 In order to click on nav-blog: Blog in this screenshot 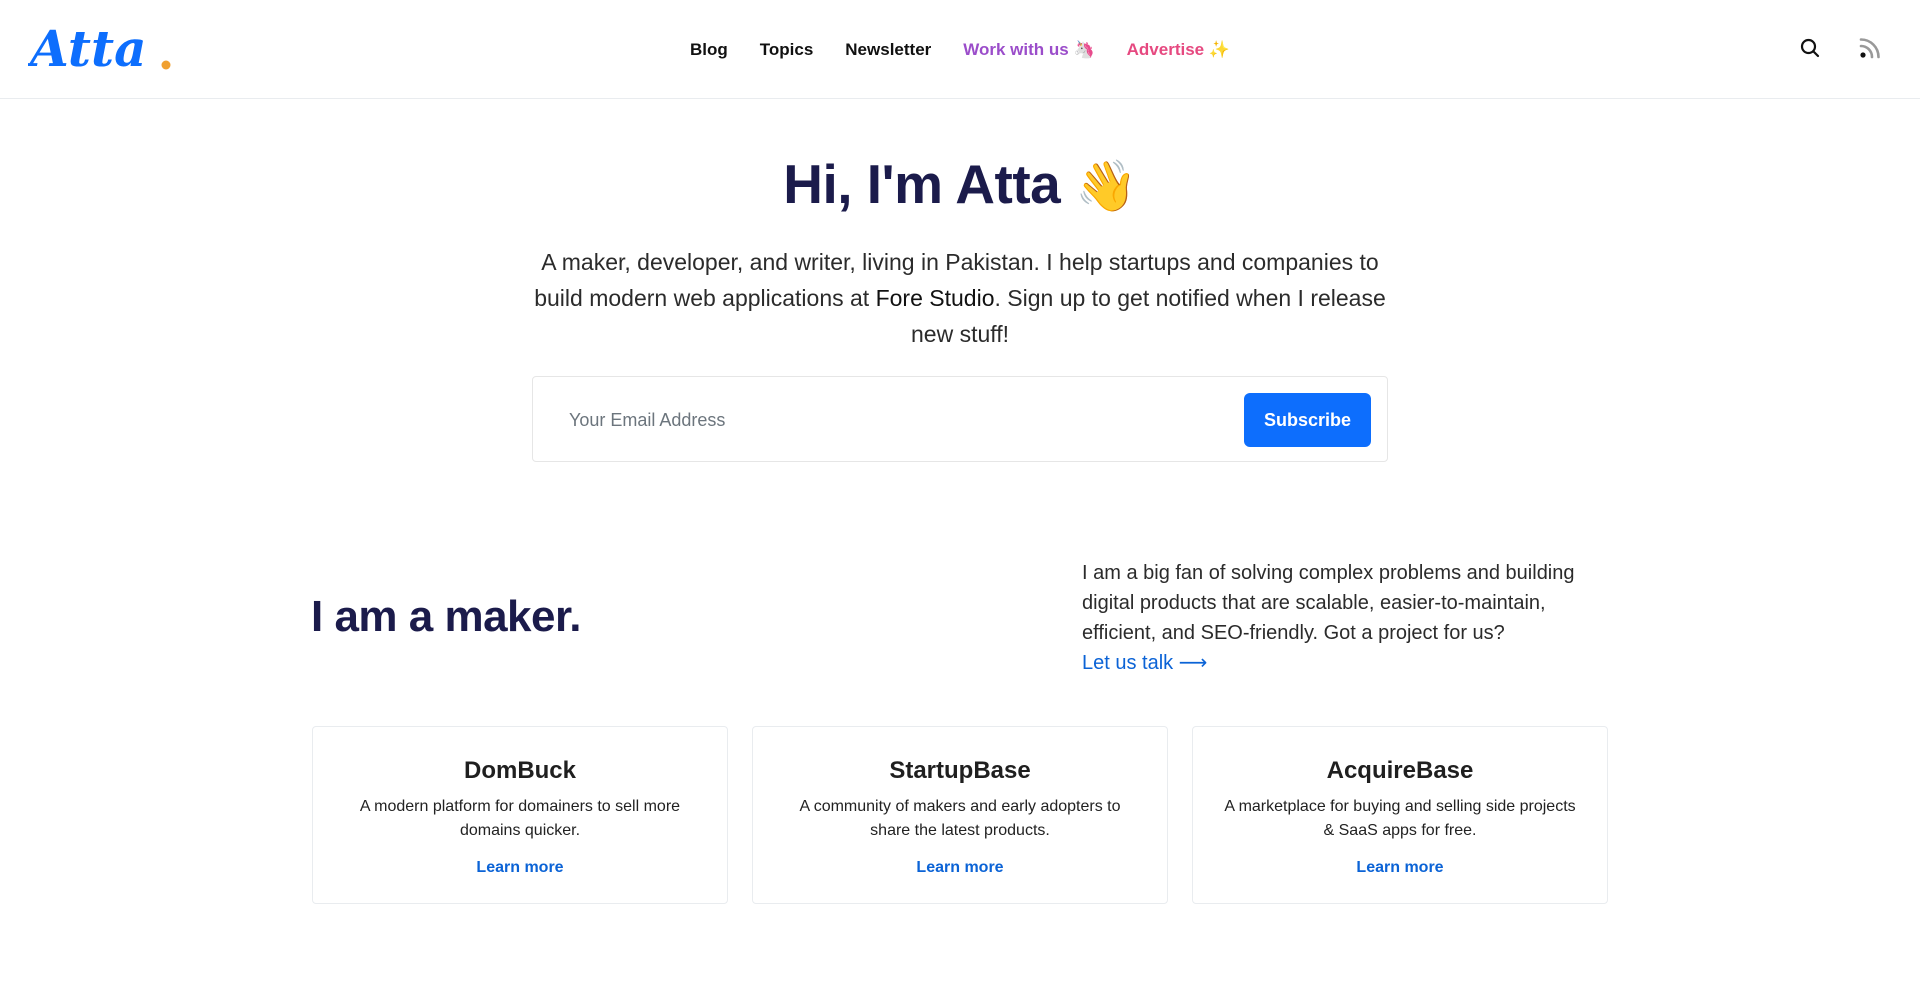, I will do `click(709, 50)`.